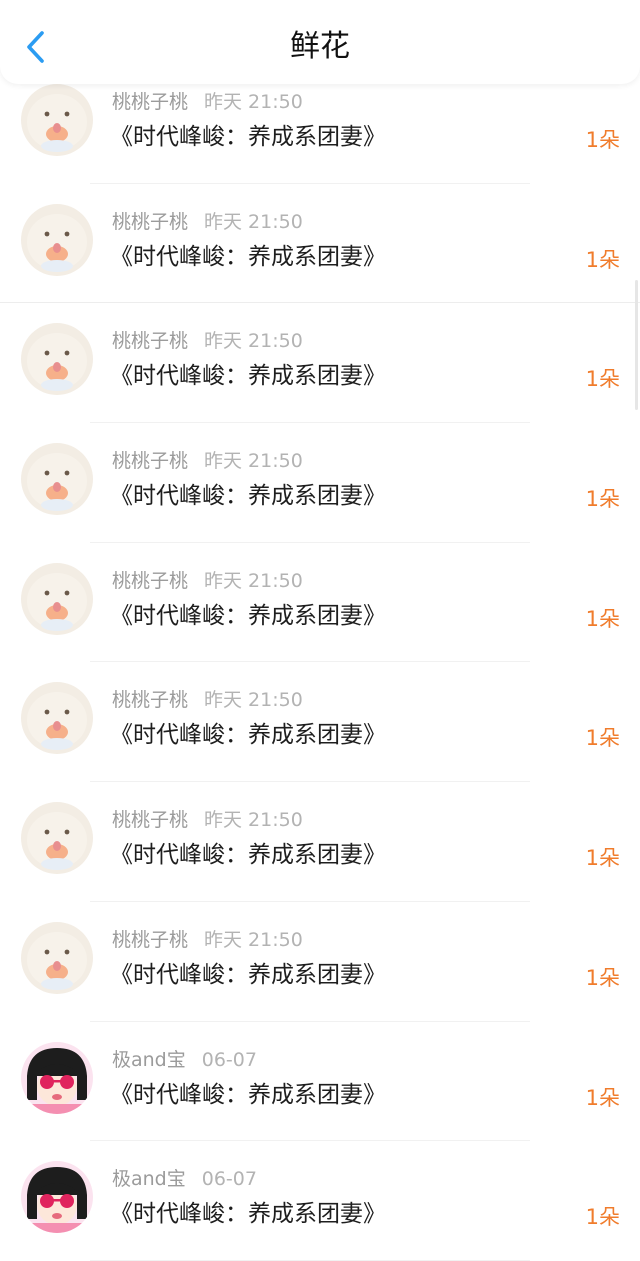 This screenshot has height=1261, width=640. I want to click on top-bar: 鲜花, so click(320, 42).